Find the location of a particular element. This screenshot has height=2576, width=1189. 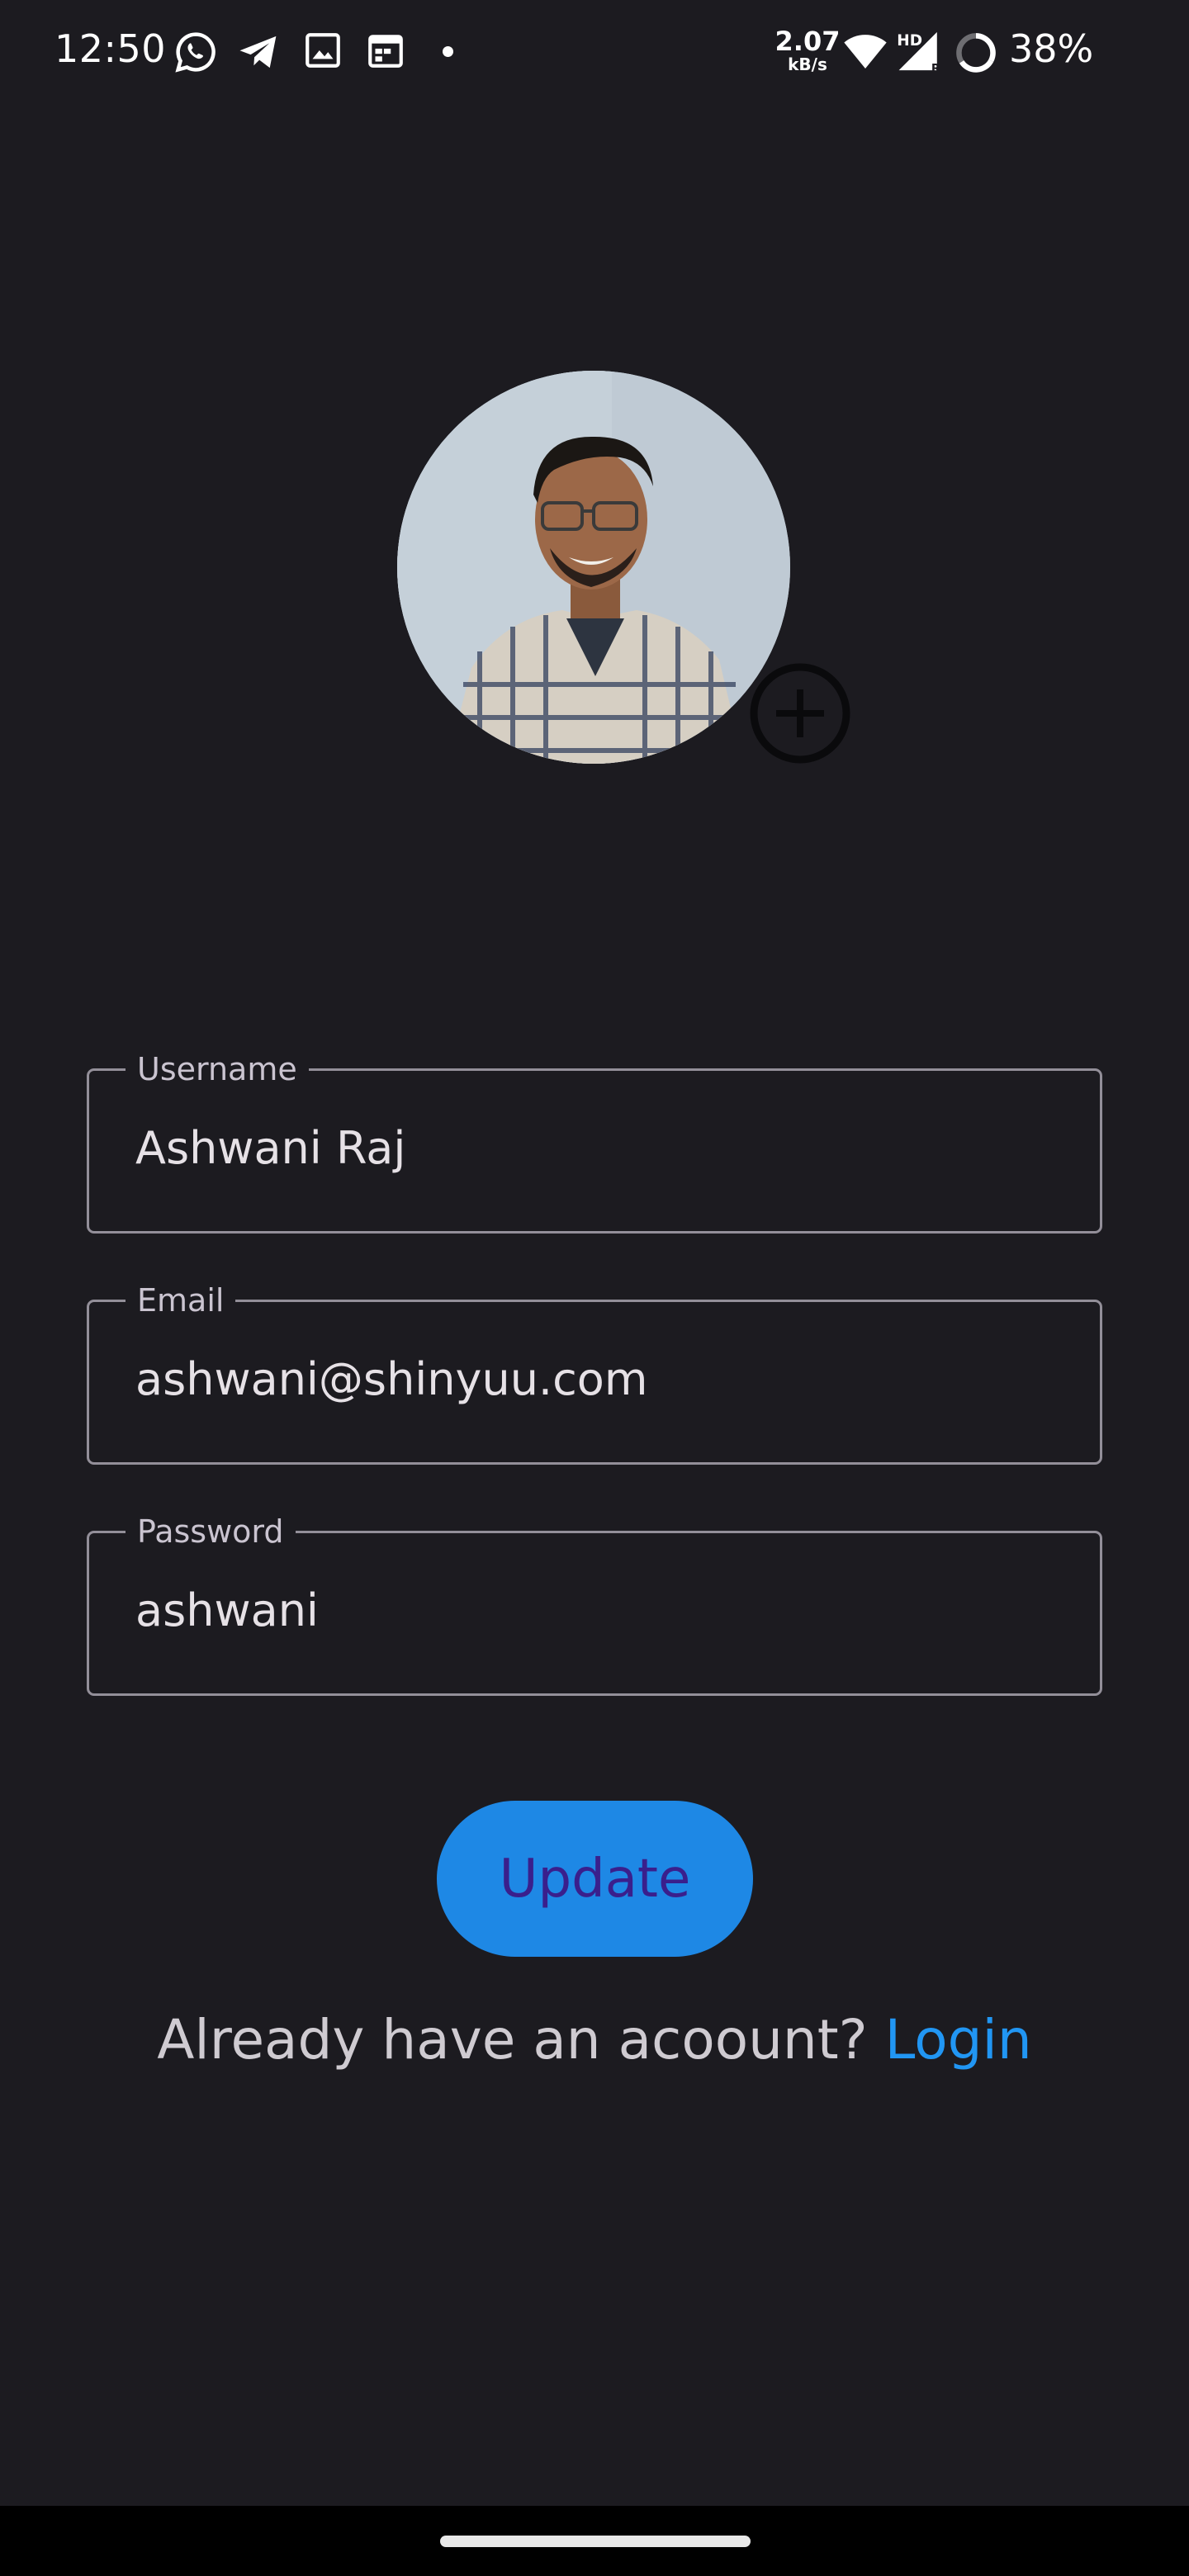

email-field: Email ashwani@shinyuu.com is located at coordinates (594, 1373).